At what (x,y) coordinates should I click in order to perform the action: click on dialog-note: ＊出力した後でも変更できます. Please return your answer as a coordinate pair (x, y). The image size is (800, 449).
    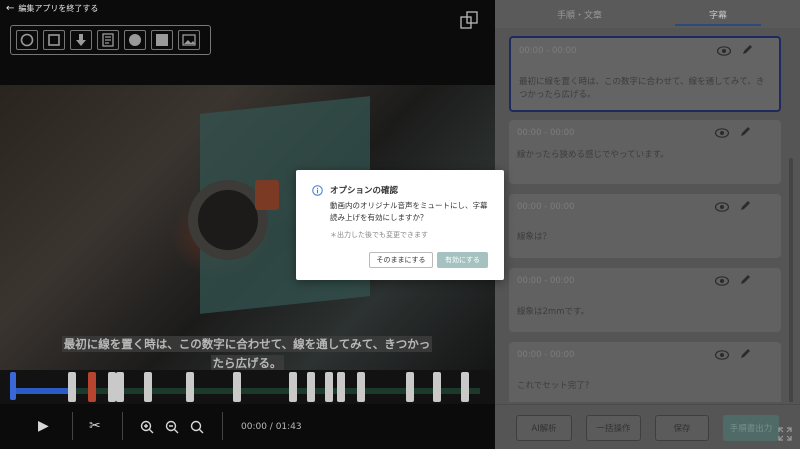
    Looking at the image, I should click on (379, 235).